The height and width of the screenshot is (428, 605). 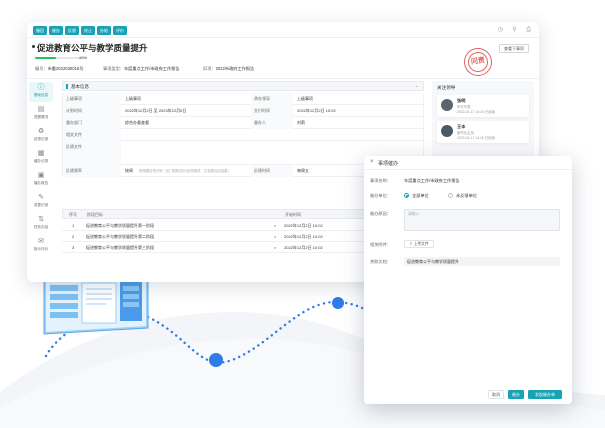 I want to click on upload-button: ⇪ 上传文件, so click(x=419, y=244).